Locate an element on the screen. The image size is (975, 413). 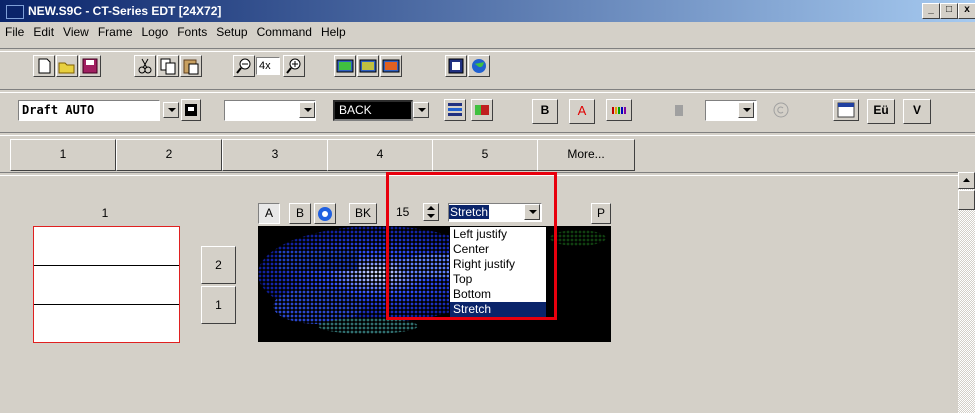
paste-icon is located at coordinates (191, 66).